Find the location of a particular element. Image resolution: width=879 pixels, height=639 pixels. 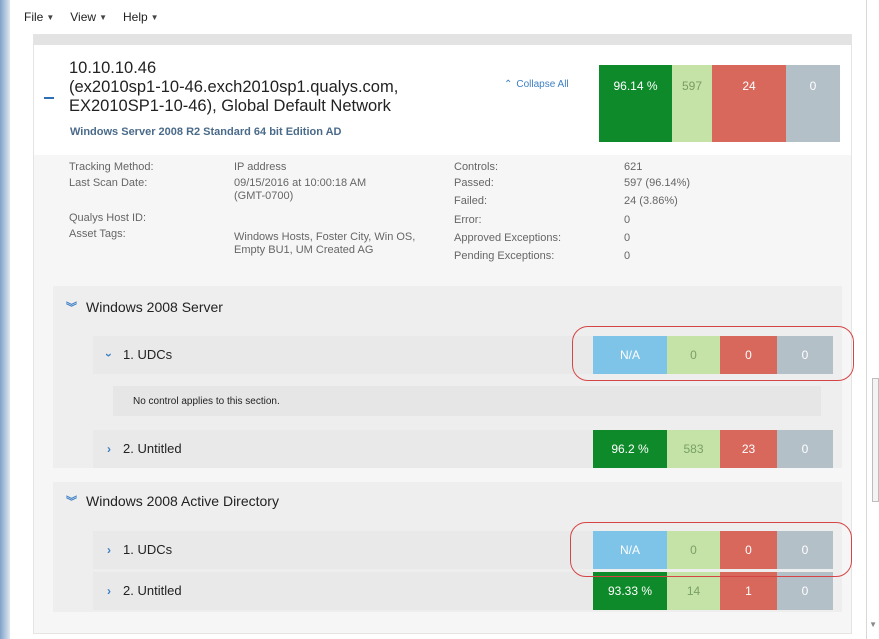

detail-label: Pending Exceptions: is located at coordinates (504, 256).